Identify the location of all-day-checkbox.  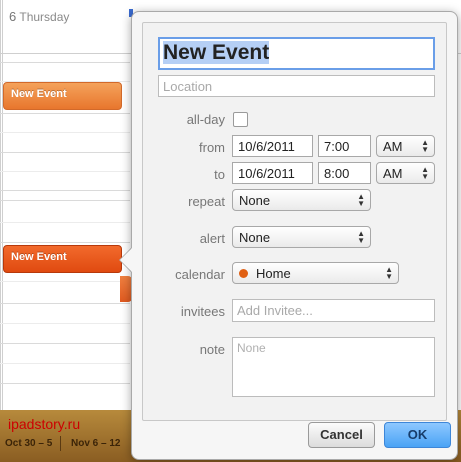
(240, 119).